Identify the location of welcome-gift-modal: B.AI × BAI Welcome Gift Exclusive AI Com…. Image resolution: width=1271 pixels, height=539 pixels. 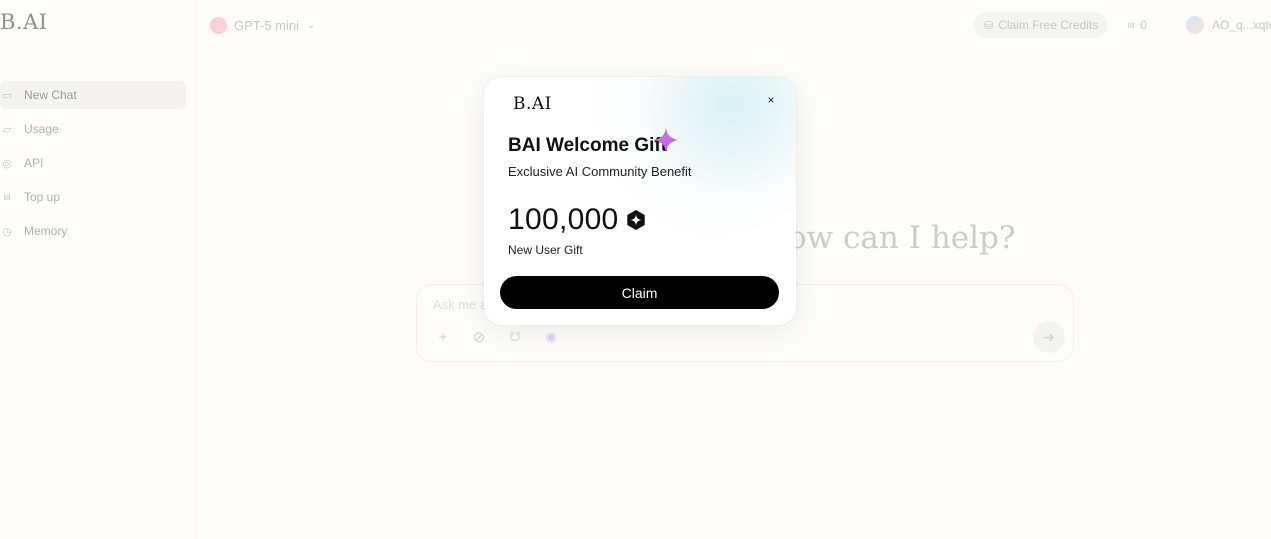
(640, 201).